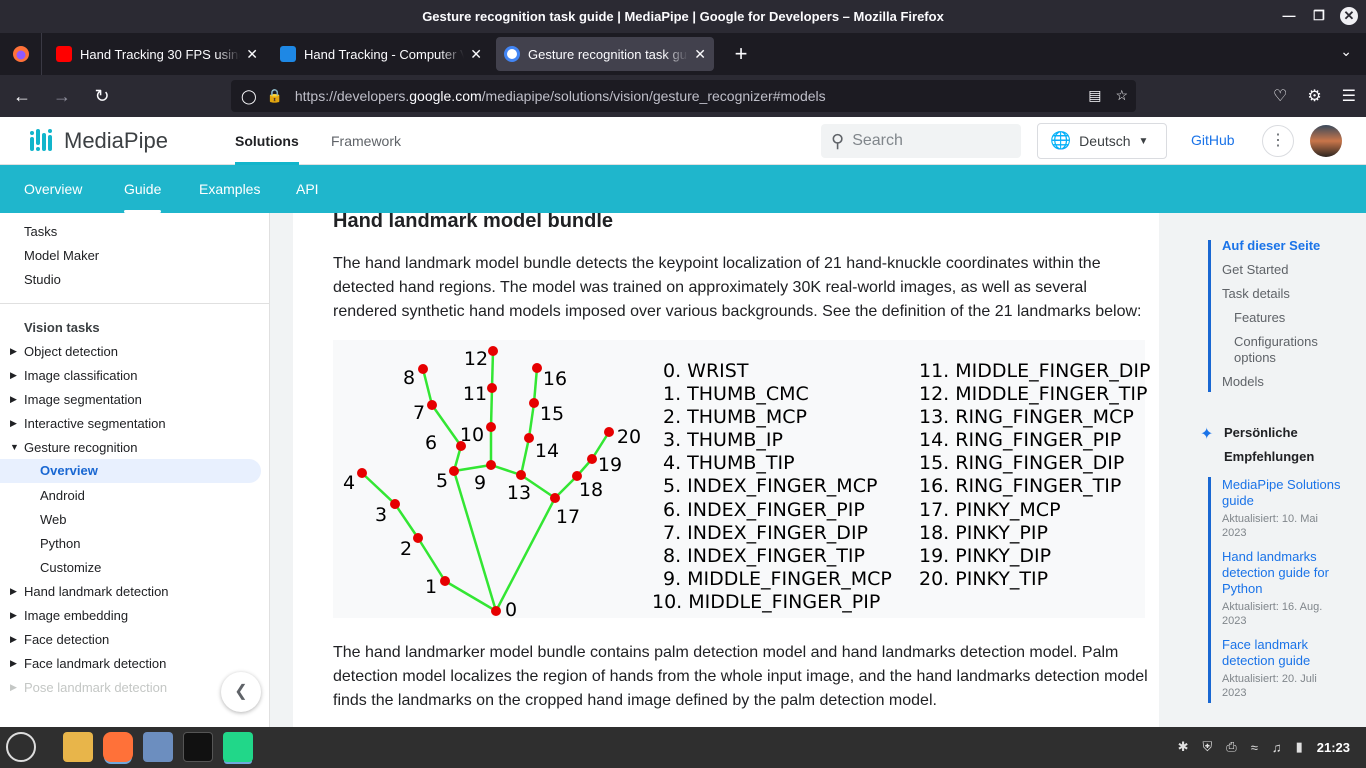 Image resolution: width=1366 pixels, height=768 pixels. I want to click on rec-2-title-3: Python, so click(1242, 588).